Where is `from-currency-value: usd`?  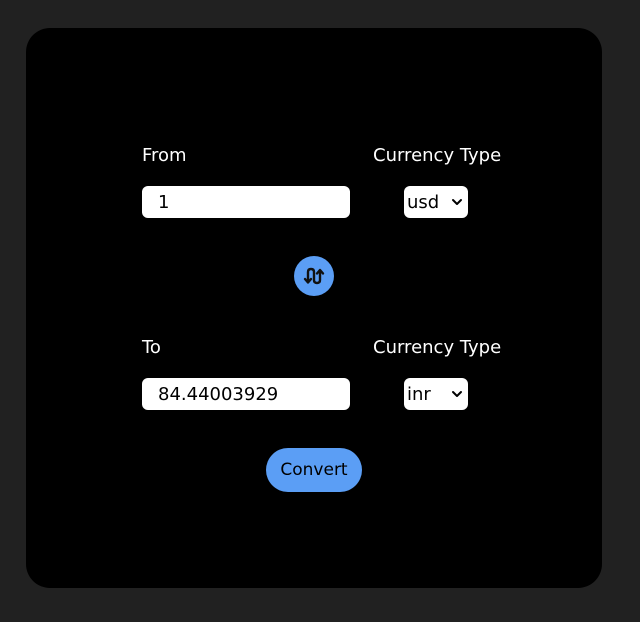
from-currency-value: usd is located at coordinates (423, 202).